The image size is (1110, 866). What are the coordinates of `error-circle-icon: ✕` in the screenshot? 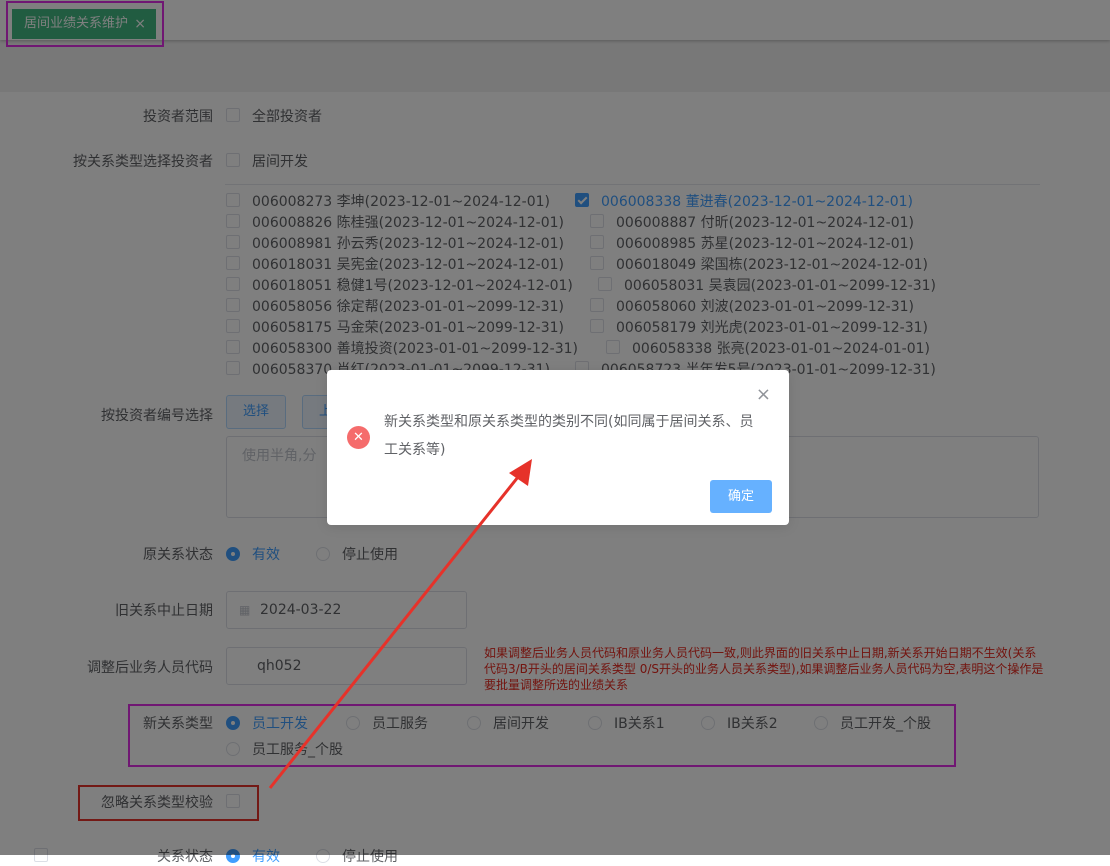 It's located at (358, 437).